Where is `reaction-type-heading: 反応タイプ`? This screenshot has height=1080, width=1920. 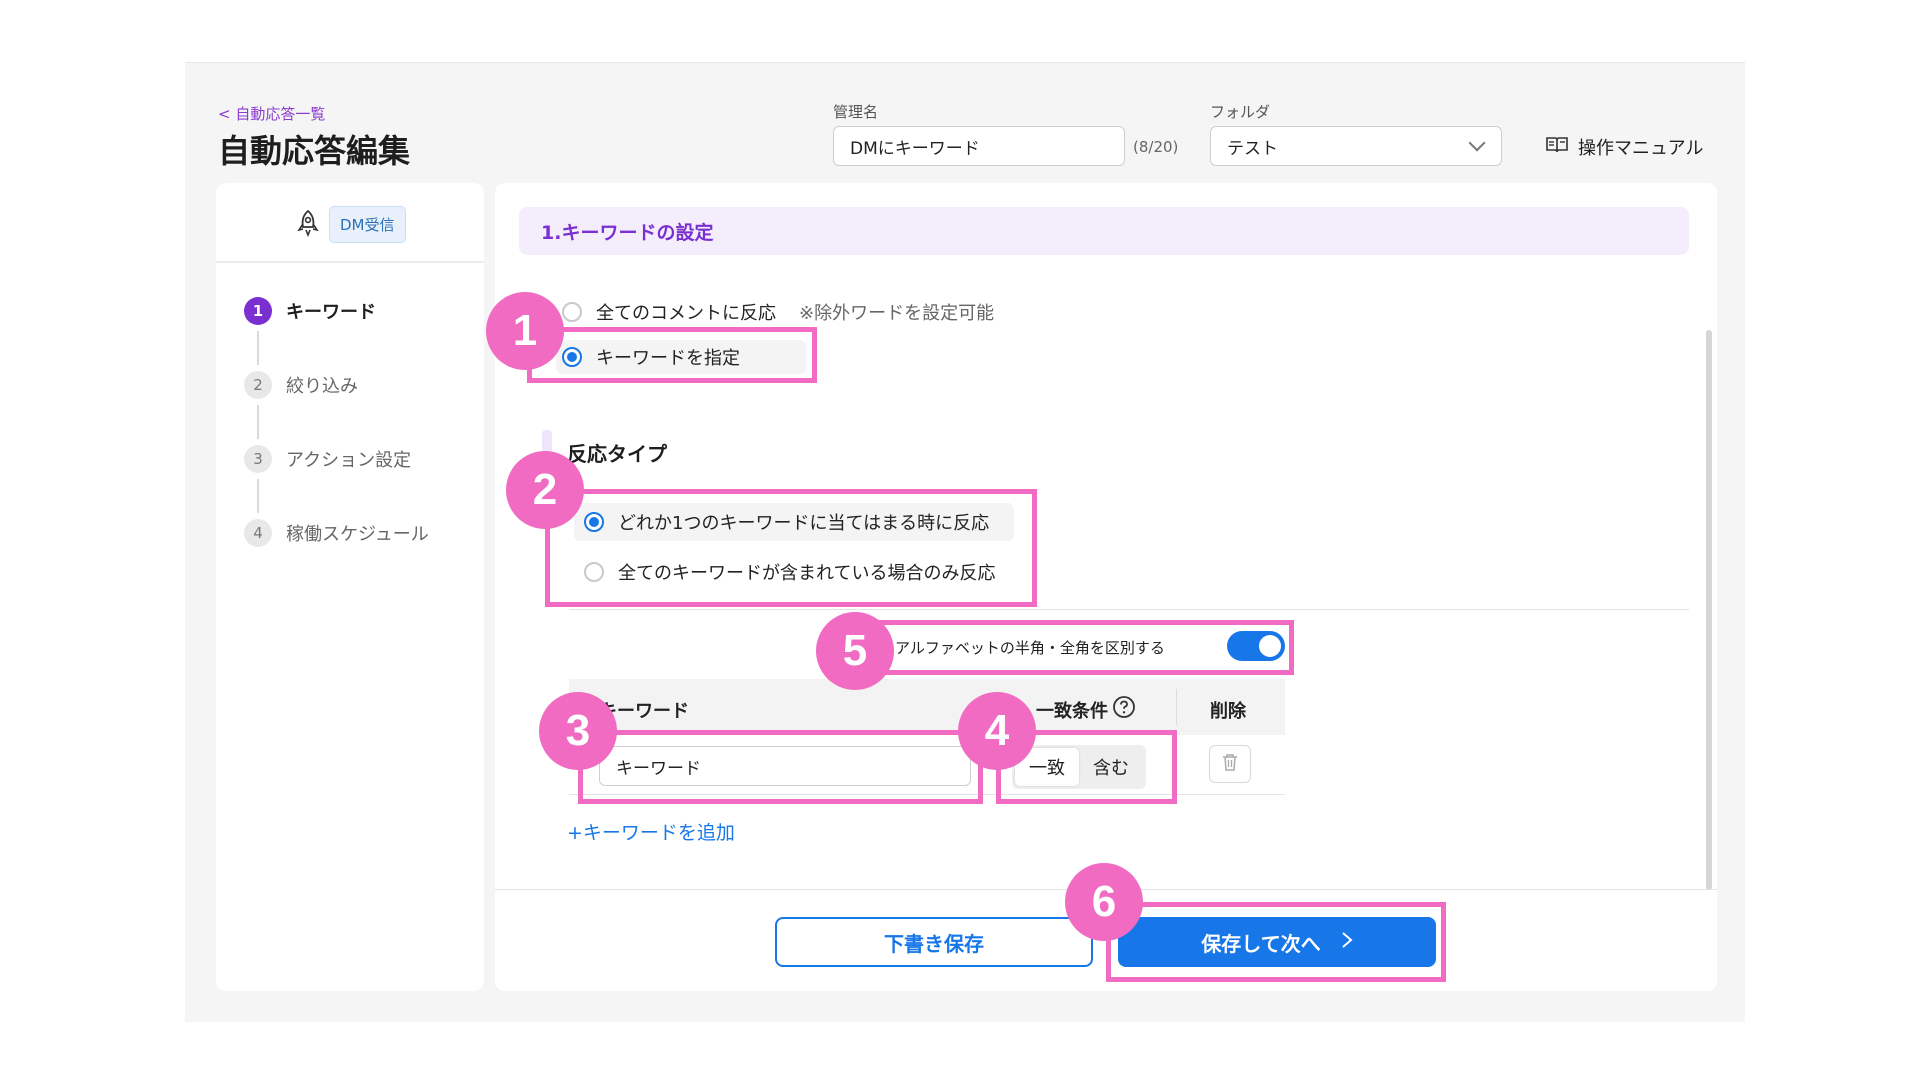
reaction-type-heading: 反応タイプ is located at coordinates (617, 454).